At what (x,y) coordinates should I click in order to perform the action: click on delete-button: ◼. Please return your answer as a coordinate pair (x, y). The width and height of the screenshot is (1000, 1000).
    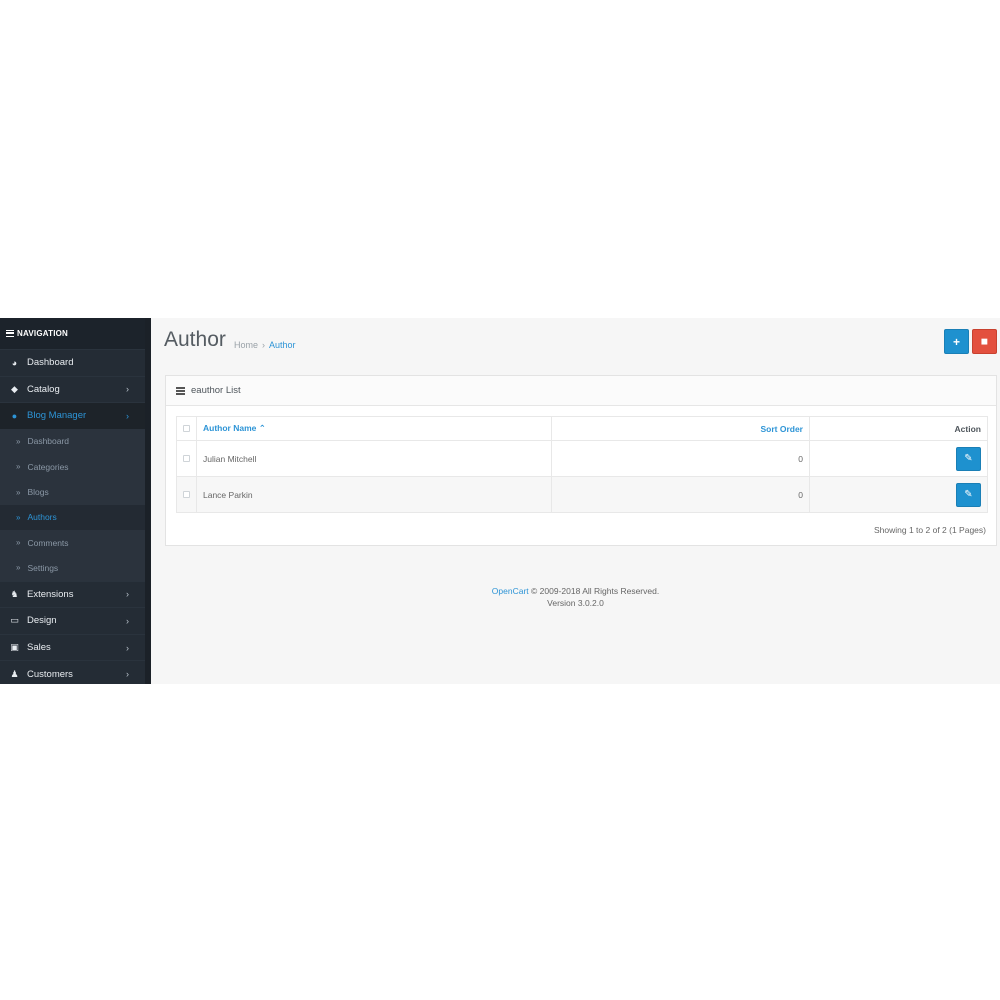
    Looking at the image, I should click on (984, 341).